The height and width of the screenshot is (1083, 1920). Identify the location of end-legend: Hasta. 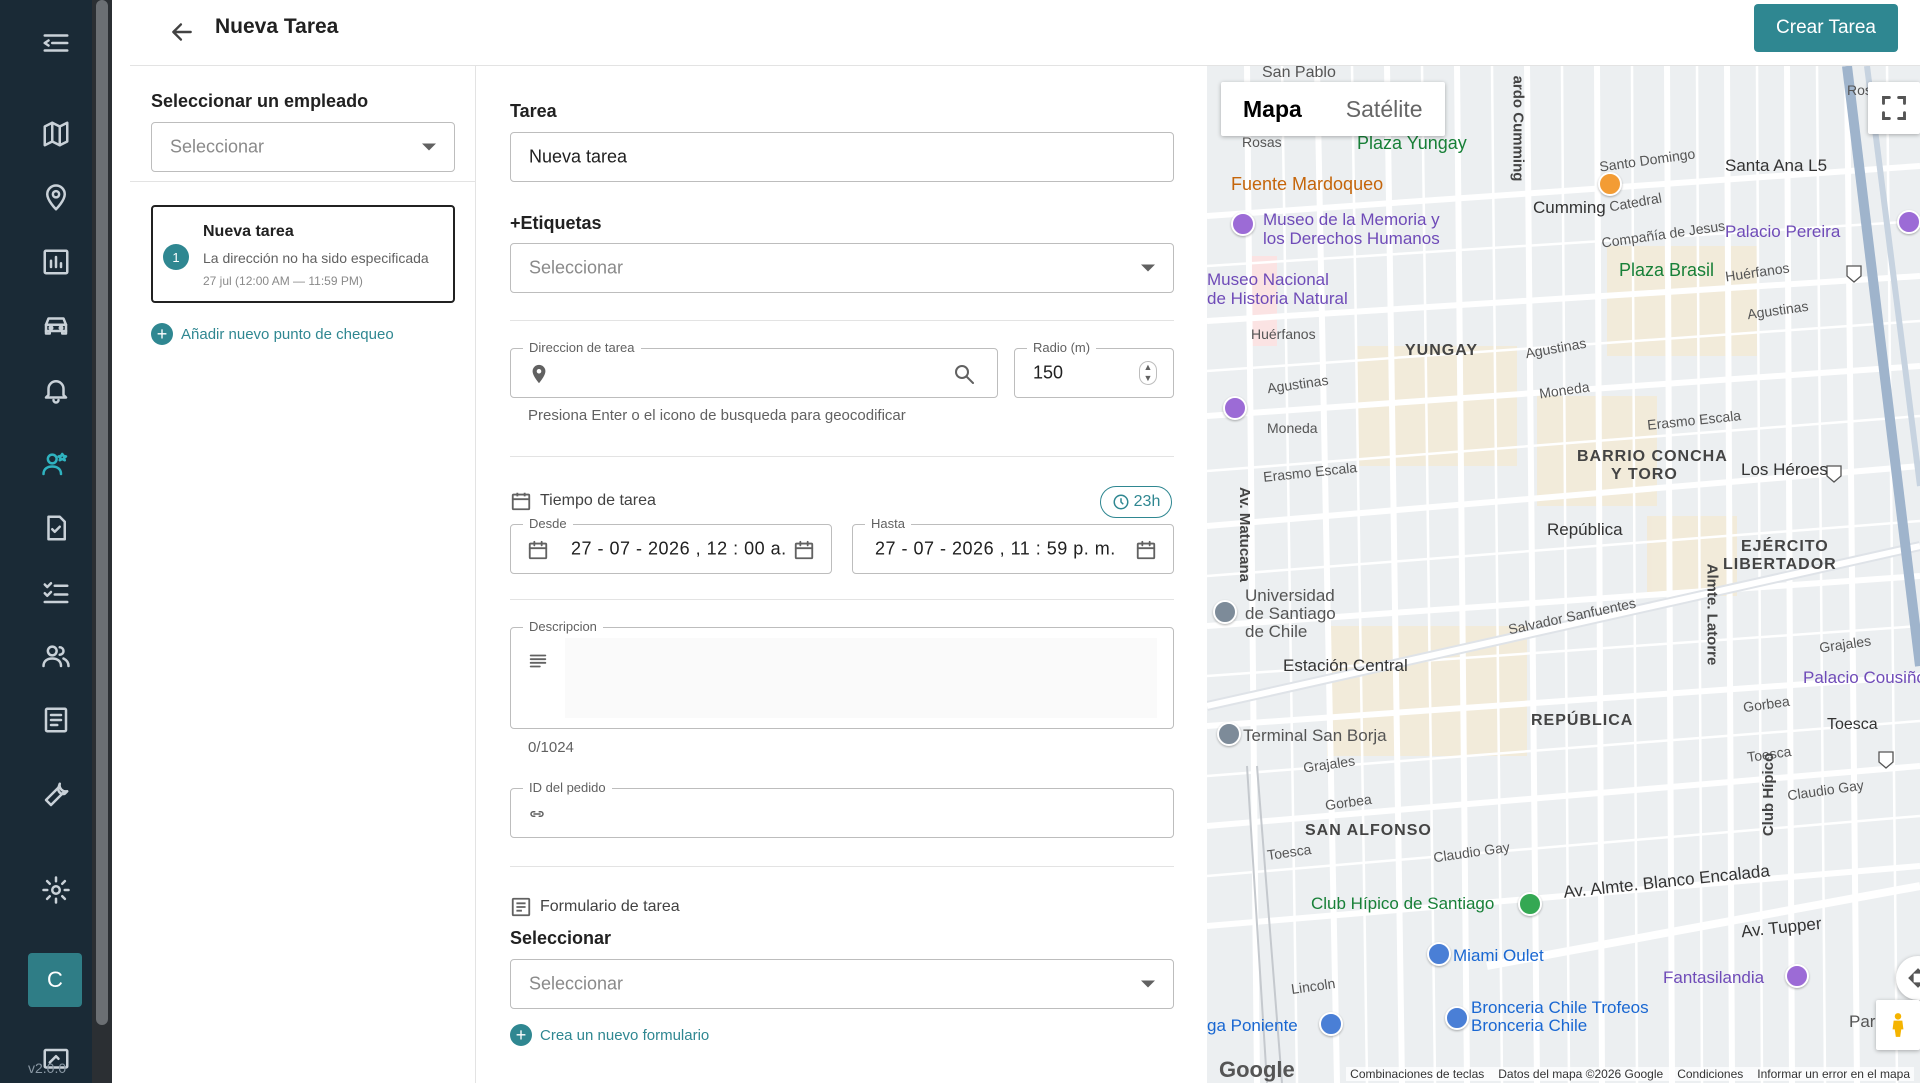
(888, 523).